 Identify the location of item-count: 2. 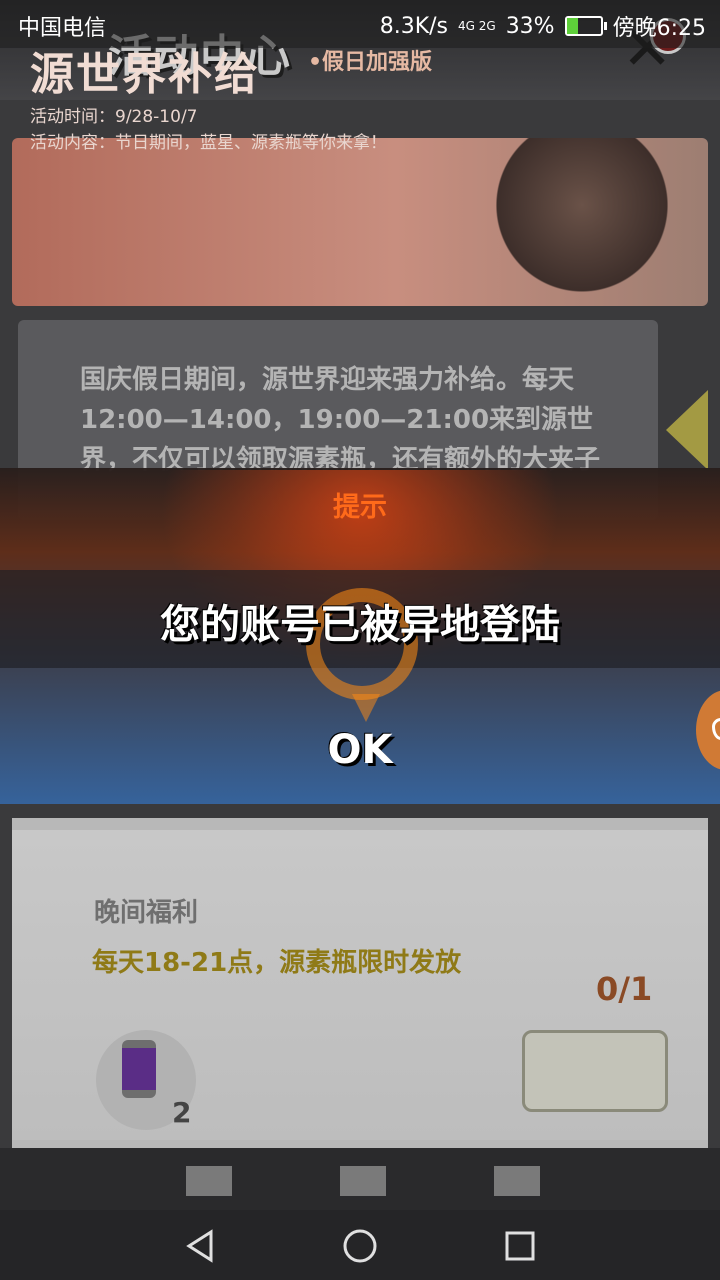
(182, 1112).